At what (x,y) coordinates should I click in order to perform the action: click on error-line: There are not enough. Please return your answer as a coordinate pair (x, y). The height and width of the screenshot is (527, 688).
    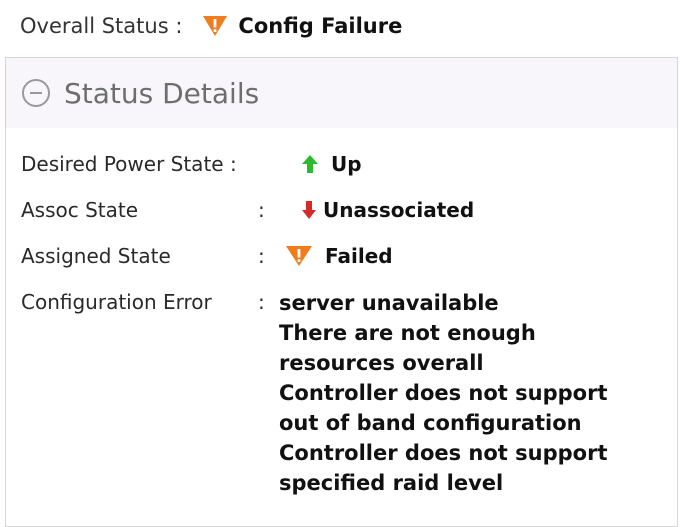
    Looking at the image, I should click on (407, 333).